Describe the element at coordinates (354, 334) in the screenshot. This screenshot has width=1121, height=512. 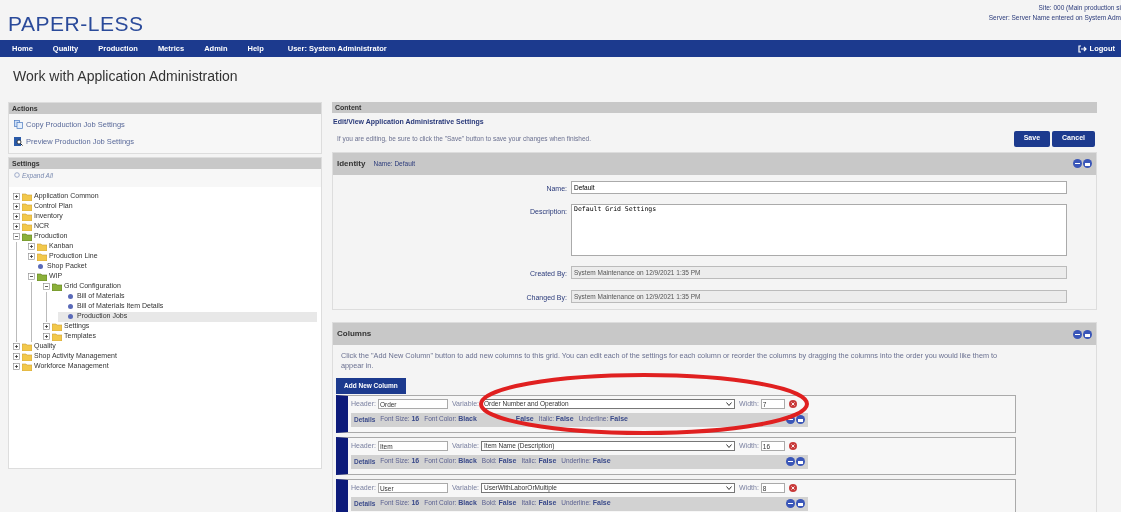
I see `section-title: Columns` at that location.